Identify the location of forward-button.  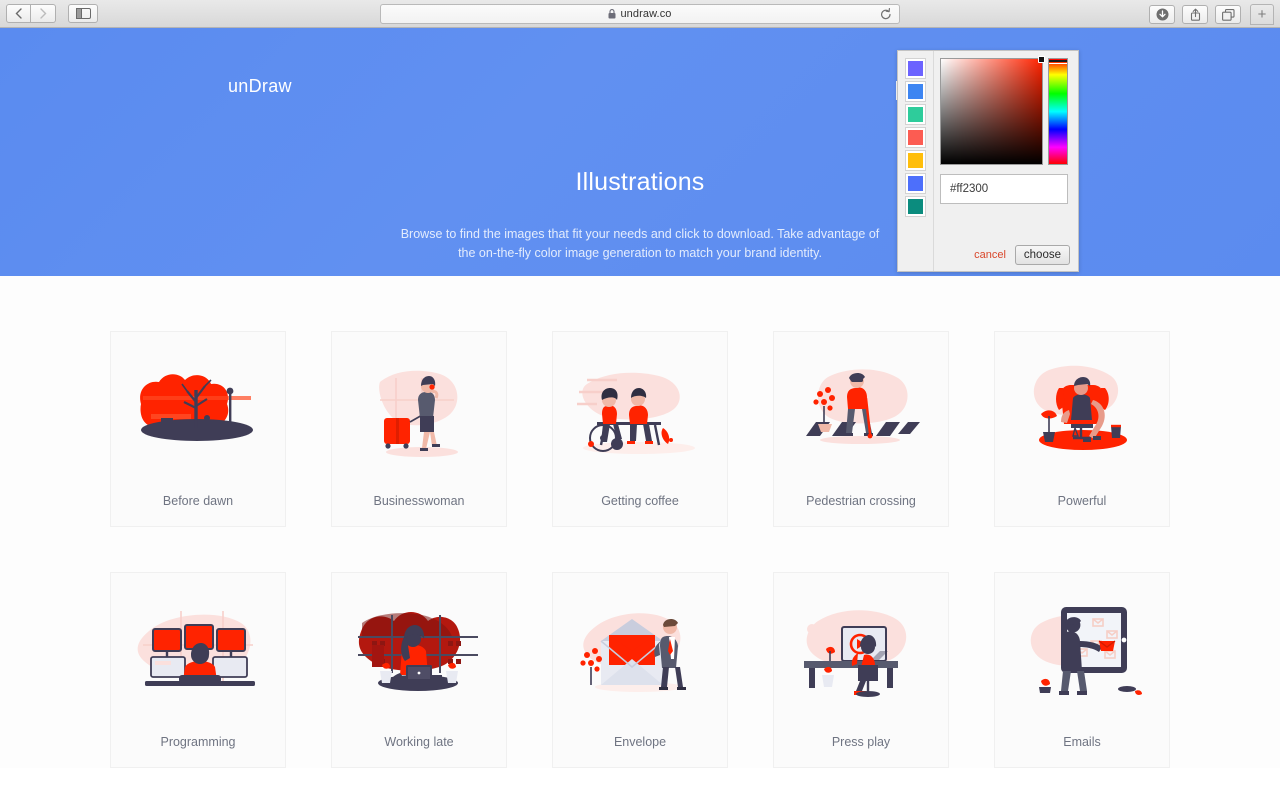
(43, 13).